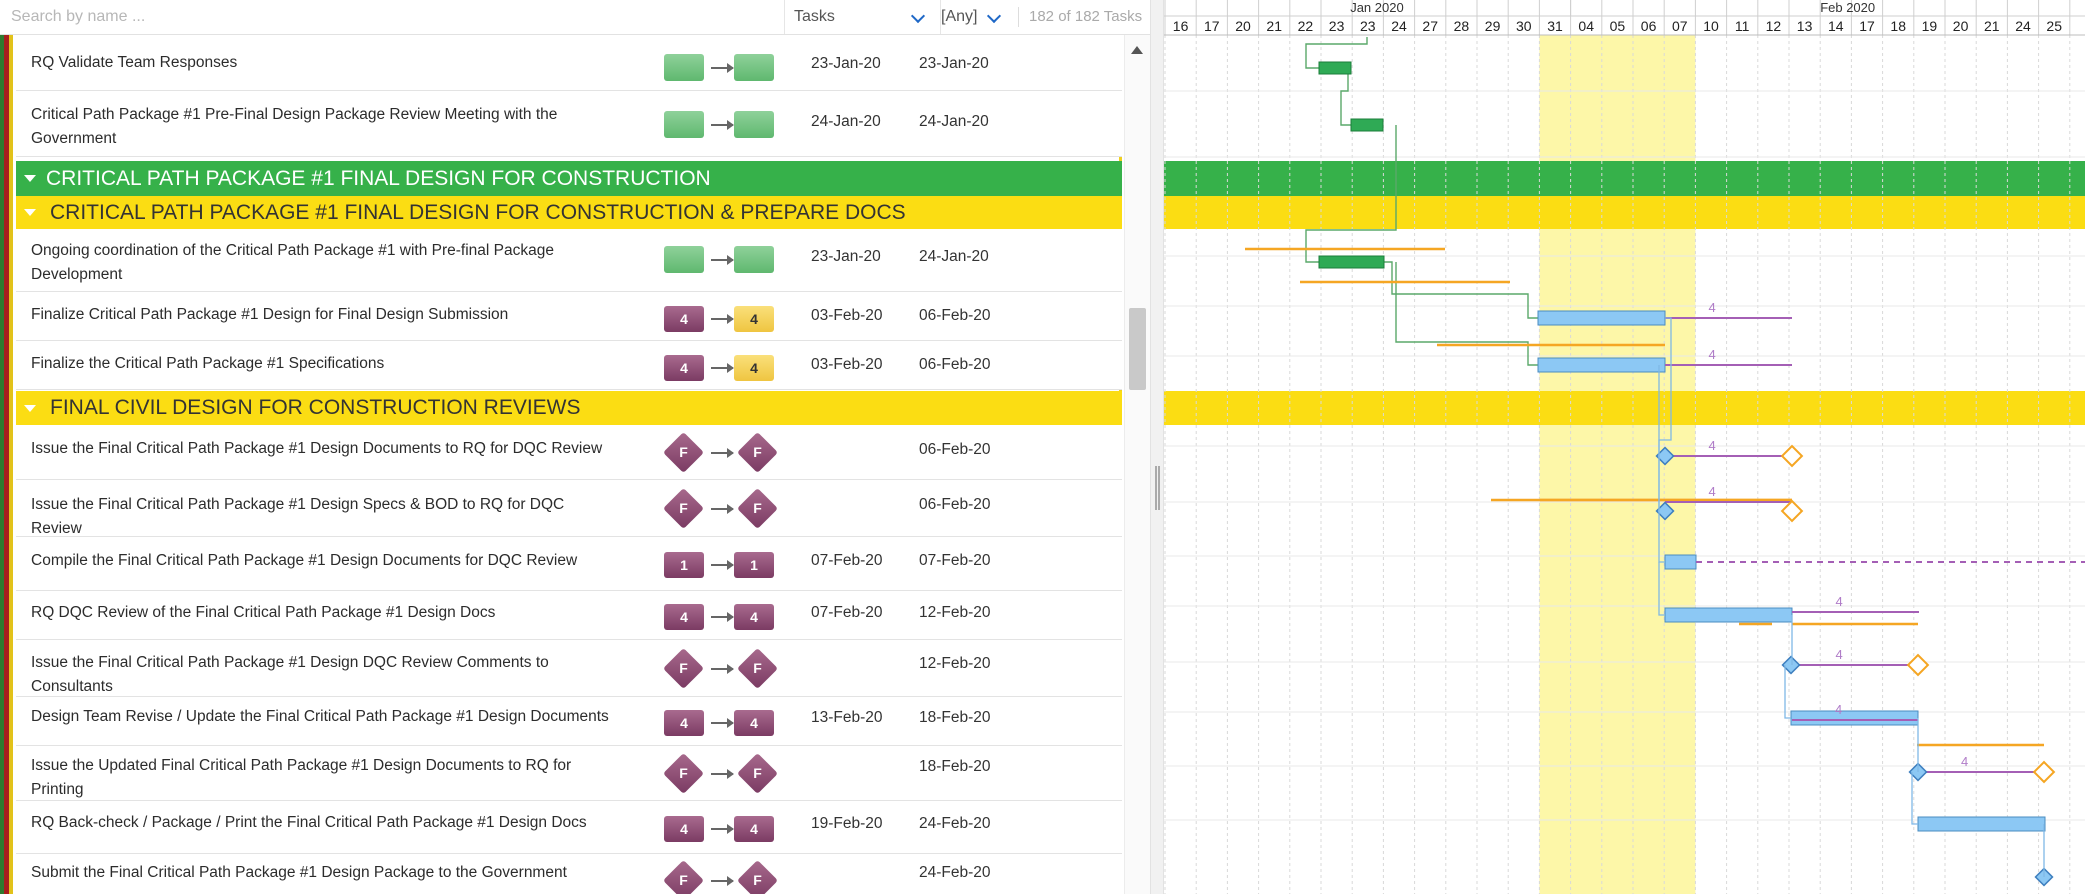 Image resolution: width=2085 pixels, height=894 pixels. What do you see at coordinates (1461, 290) in the screenshot?
I see `dependency-line` at bounding box center [1461, 290].